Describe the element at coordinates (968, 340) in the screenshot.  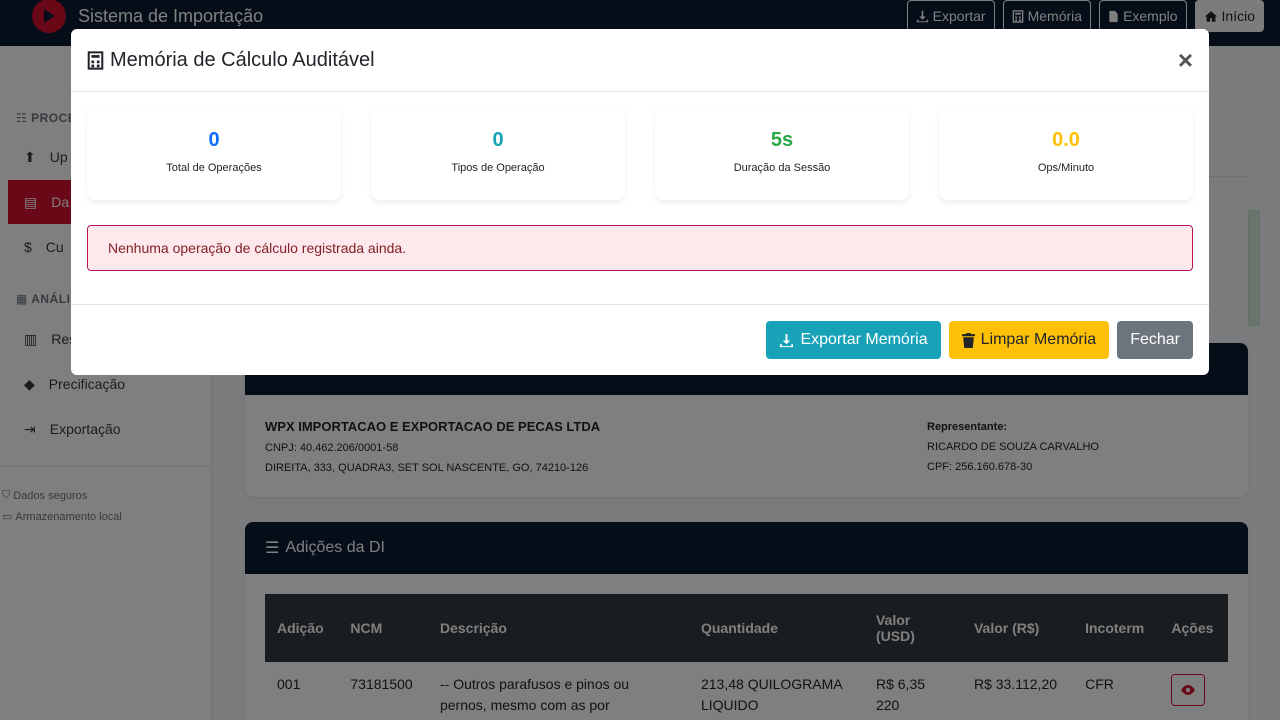
I see `trash-icon` at that location.